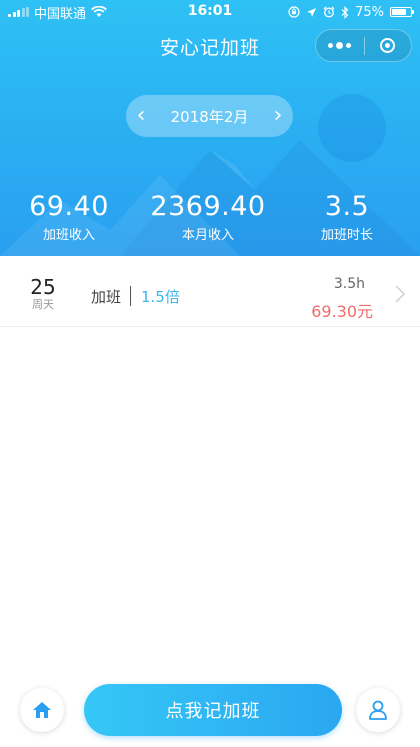 The image size is (420, 747). What do you see at coordinates (345, 12) in the screenshot?
I see `bluetooth-icon` at bounding box center [345, 12].